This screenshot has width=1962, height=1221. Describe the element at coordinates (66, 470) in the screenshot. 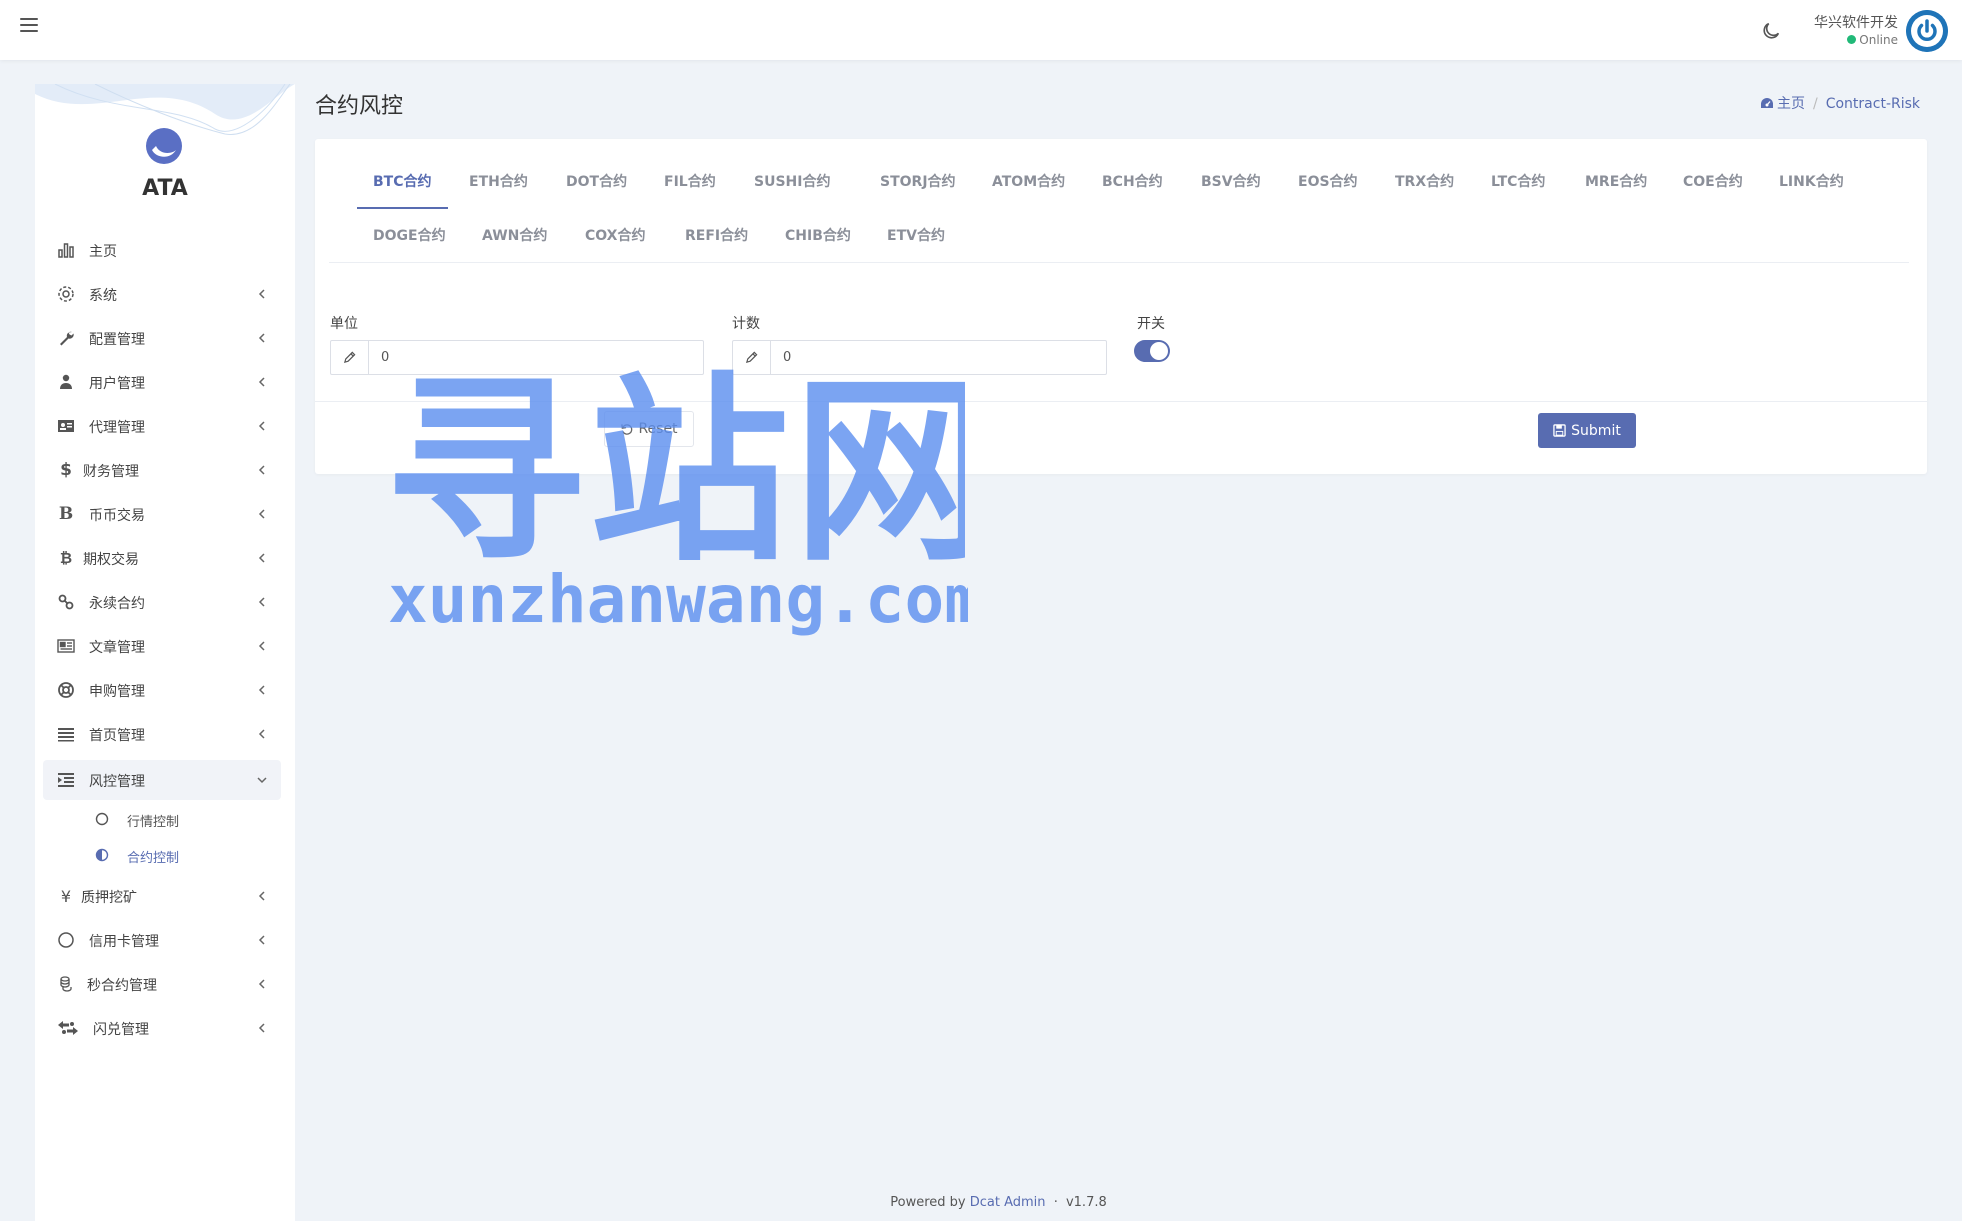

I see `dollar-icon: $` at that location.